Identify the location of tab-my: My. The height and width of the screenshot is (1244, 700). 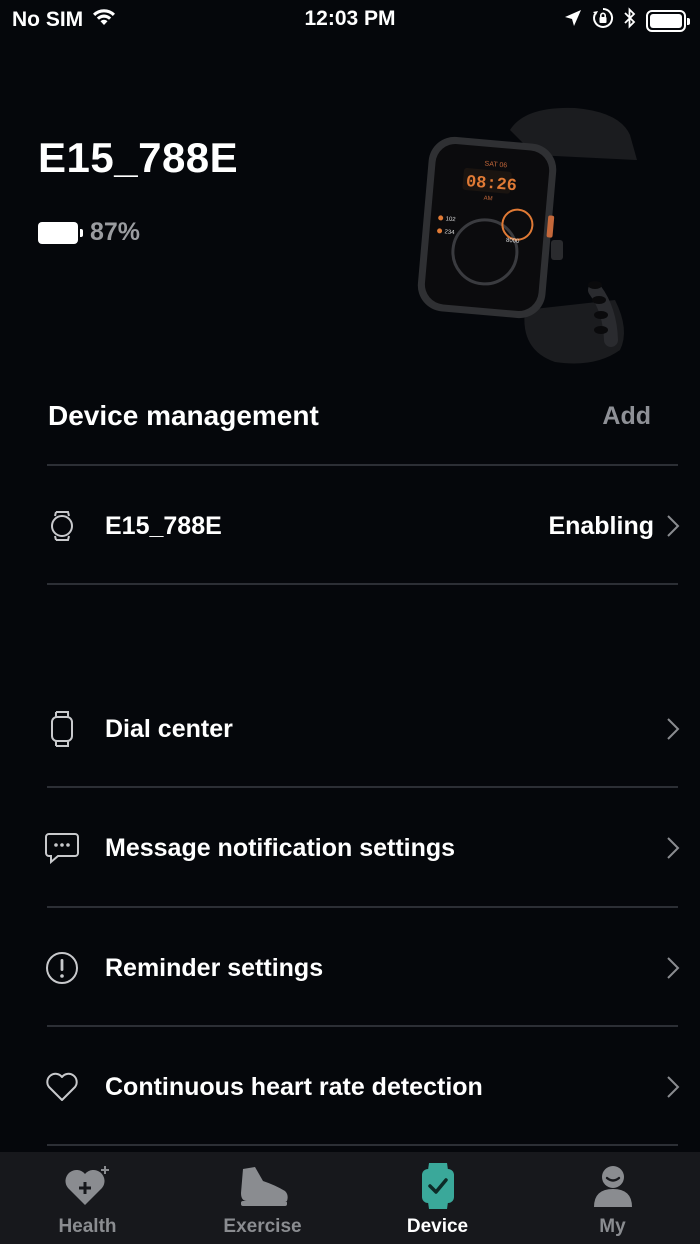
(612, 1198).